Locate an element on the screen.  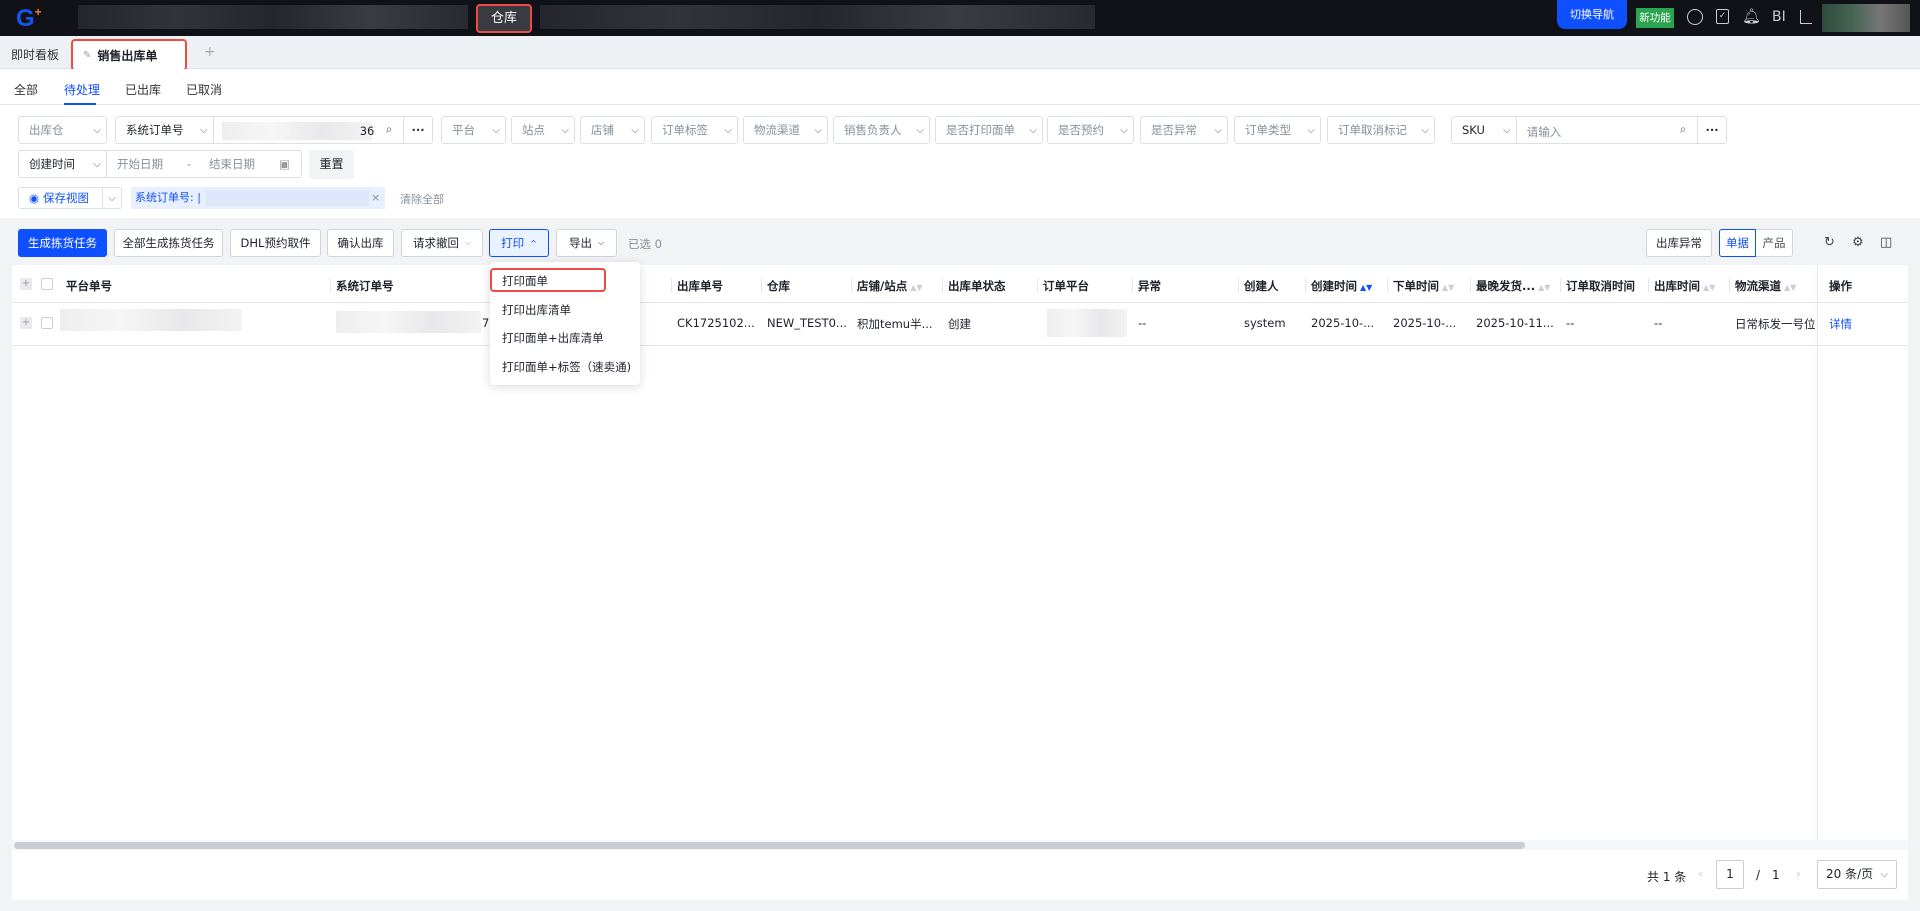
date-type-select: 创建时间 ⌵ is located at coordinates (63, 164).